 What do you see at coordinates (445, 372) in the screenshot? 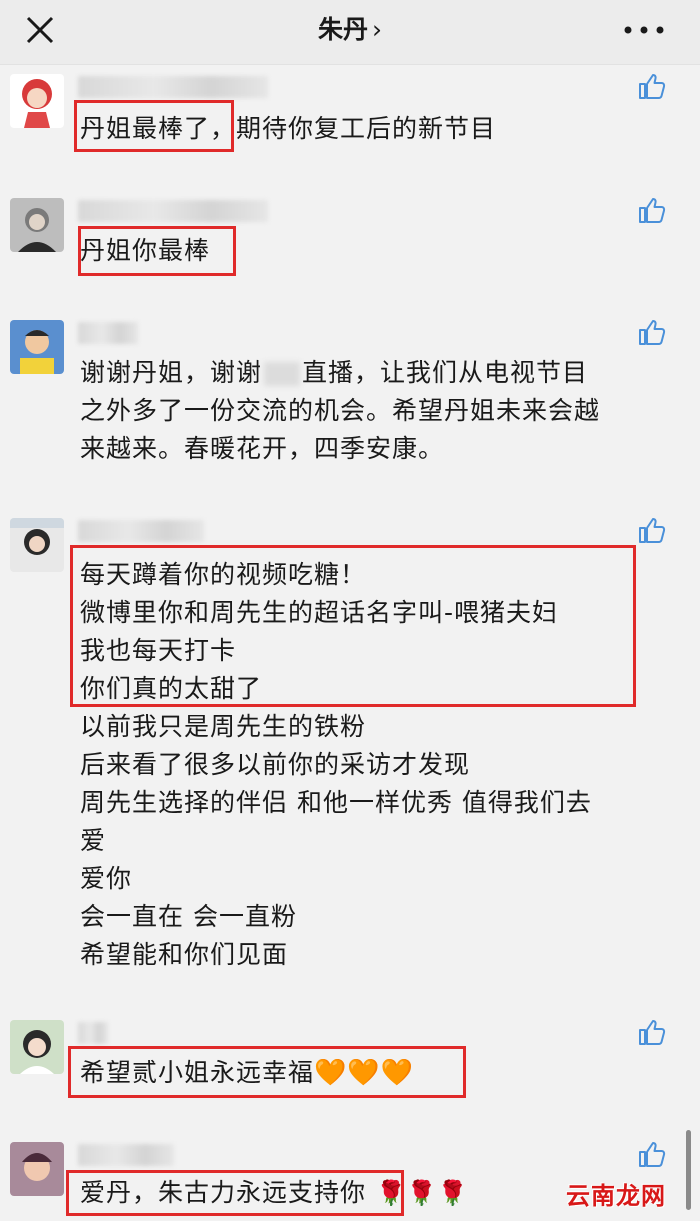
I see `comment-line: 直播，让我们从电视节目` at bounding box center [445, 372].